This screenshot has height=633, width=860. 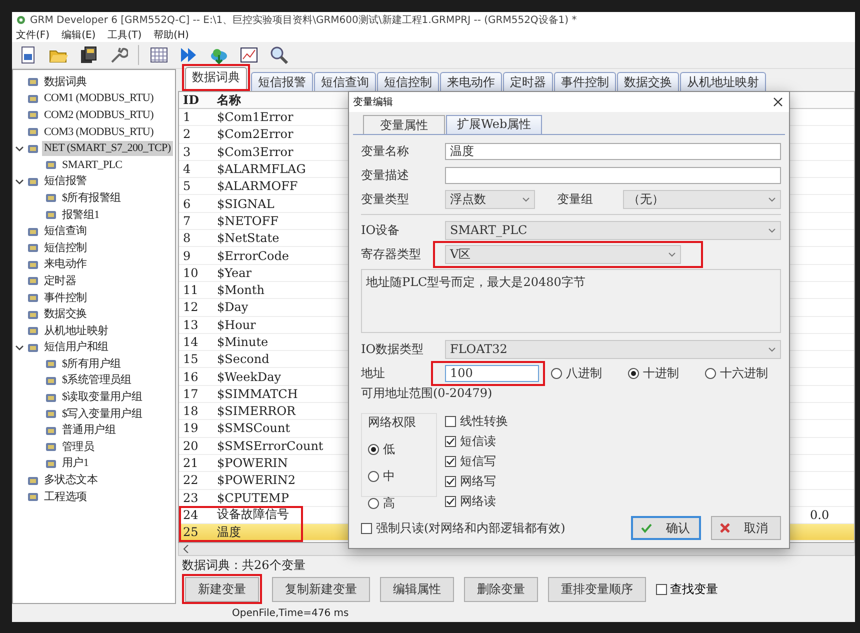 I want to click on tree-item: COM1 (MODBUS_RTU), so click(x=99, y=98).